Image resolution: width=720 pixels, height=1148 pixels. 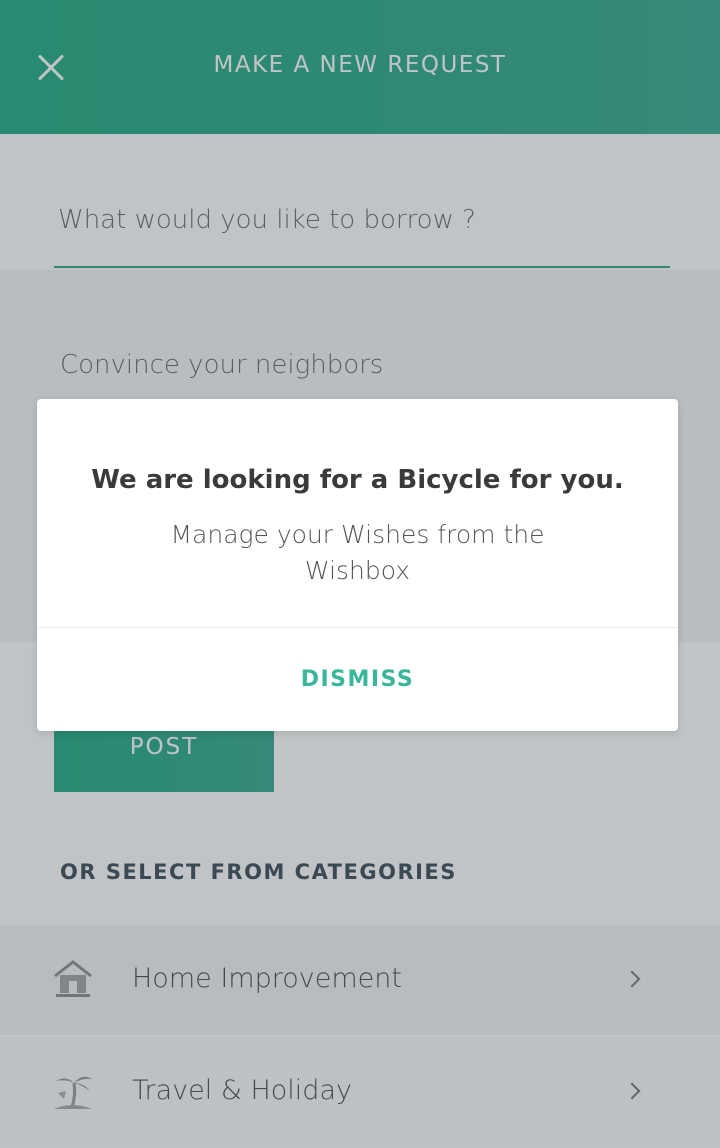 What do you see at coordinates (357, 552) in the screenshot?
I see `dialog-message: Manage your Wishes from the Wishbox` at bounding box center [357, 552].